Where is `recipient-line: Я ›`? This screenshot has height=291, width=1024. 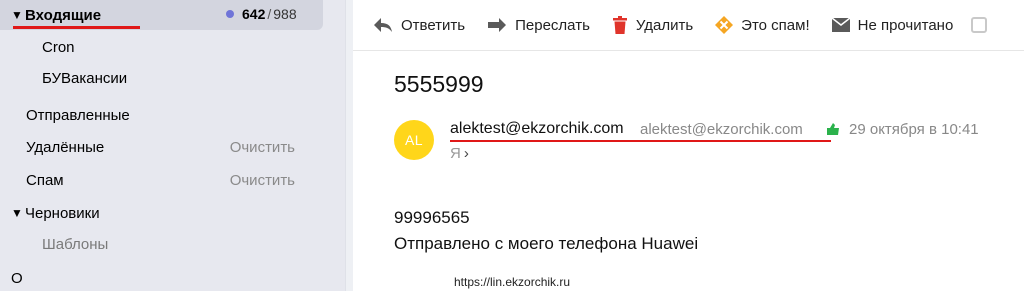 recipient-line: Я › is located at coordinates (459, 153).